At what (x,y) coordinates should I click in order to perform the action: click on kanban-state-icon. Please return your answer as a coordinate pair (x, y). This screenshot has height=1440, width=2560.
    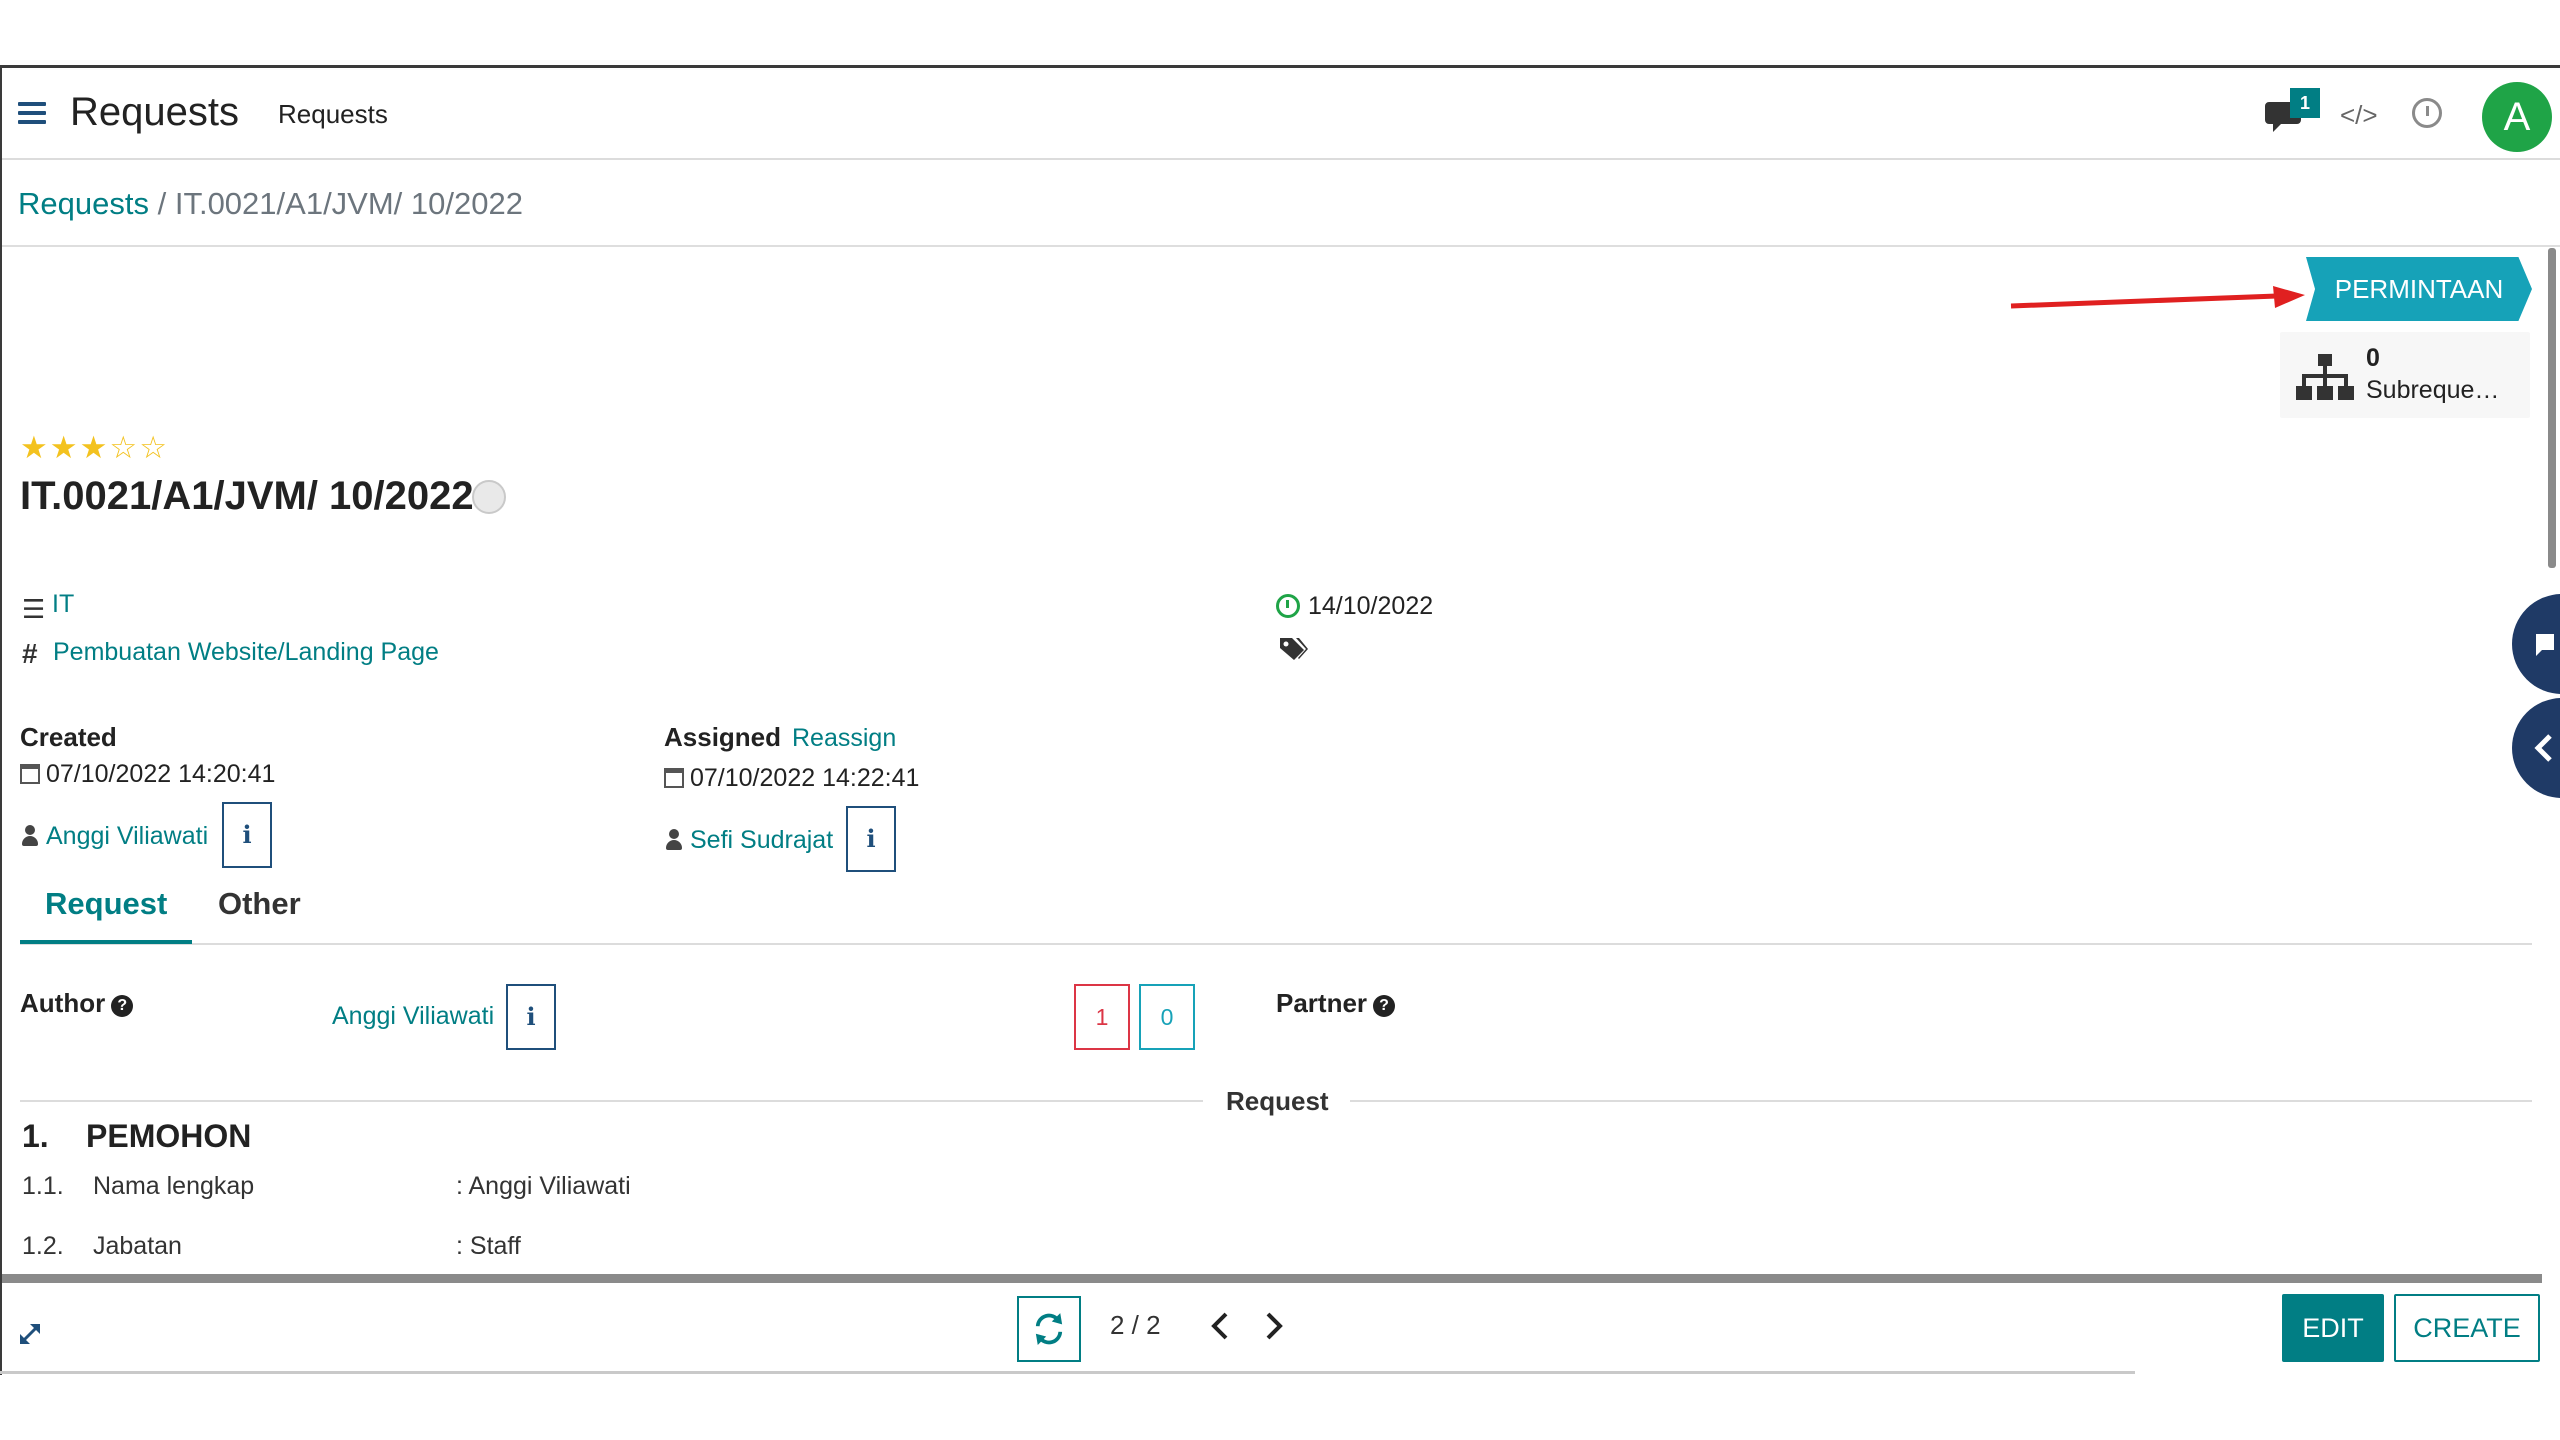
    Looking at the image, I should click on (489, 497).